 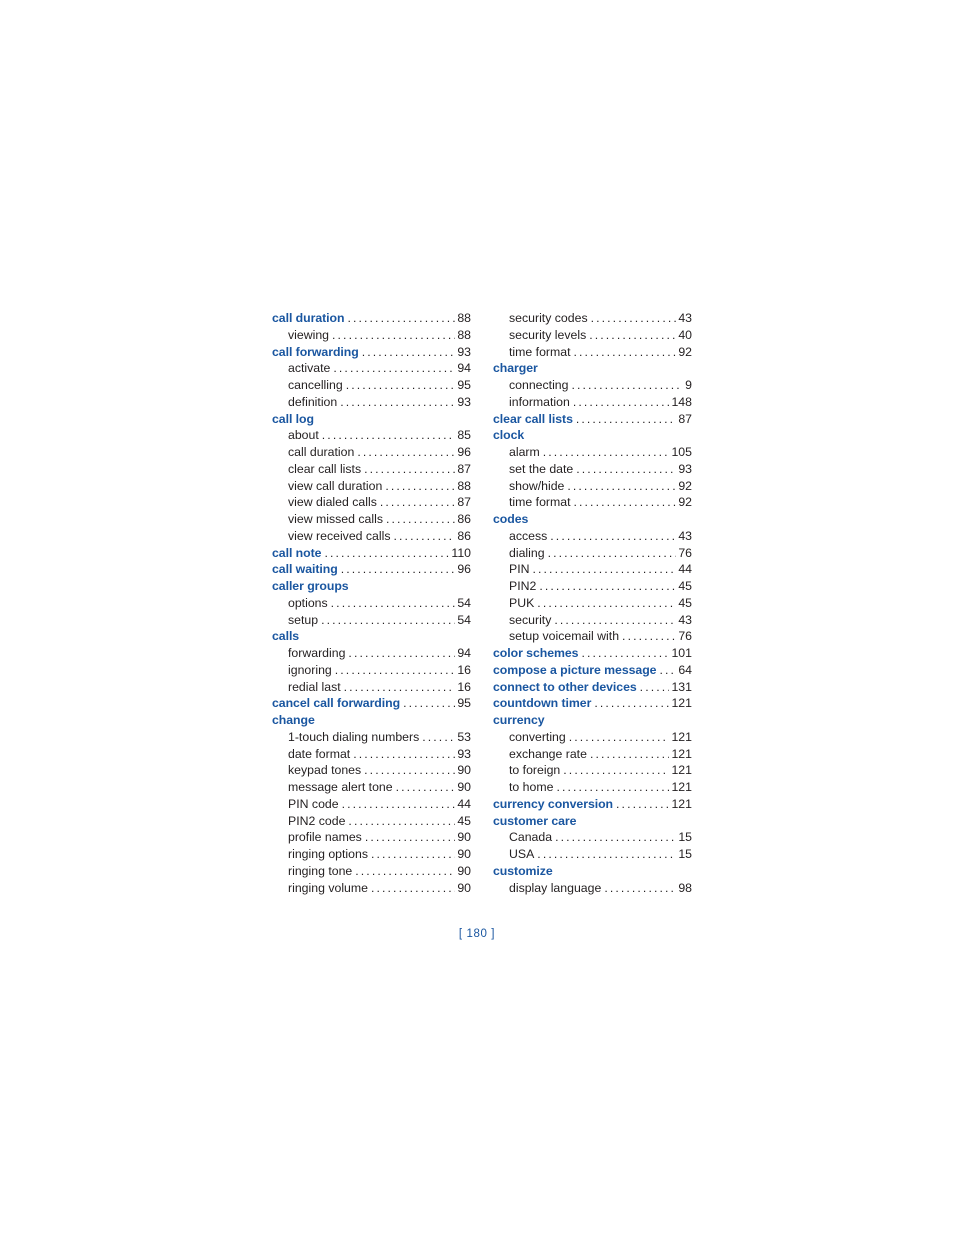 I want to click on index-entry-page-number: 92, so click(x=685, y=485).